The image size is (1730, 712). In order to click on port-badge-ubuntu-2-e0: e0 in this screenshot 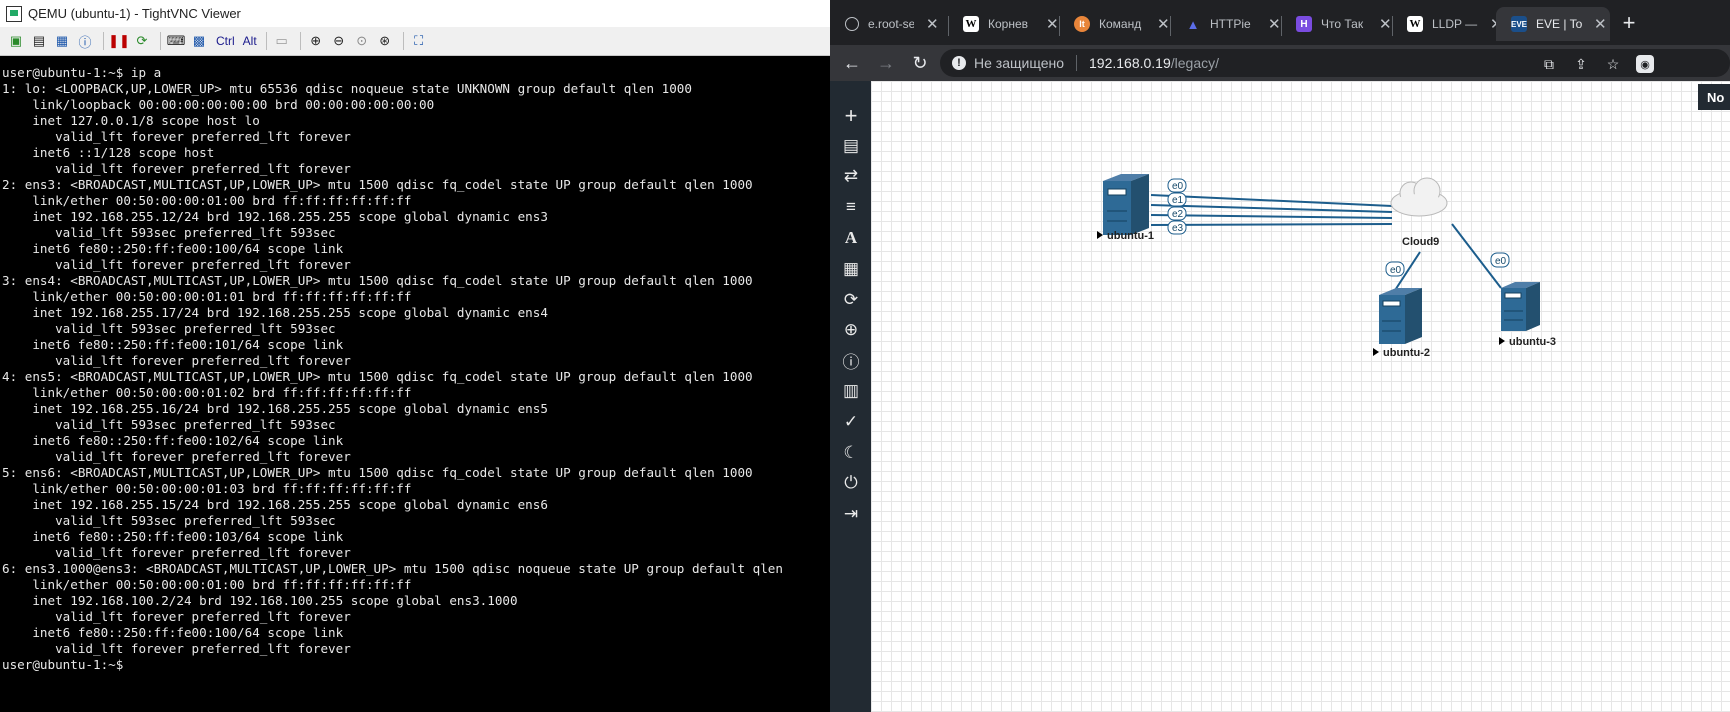, I will do `click(1395, 269)`.